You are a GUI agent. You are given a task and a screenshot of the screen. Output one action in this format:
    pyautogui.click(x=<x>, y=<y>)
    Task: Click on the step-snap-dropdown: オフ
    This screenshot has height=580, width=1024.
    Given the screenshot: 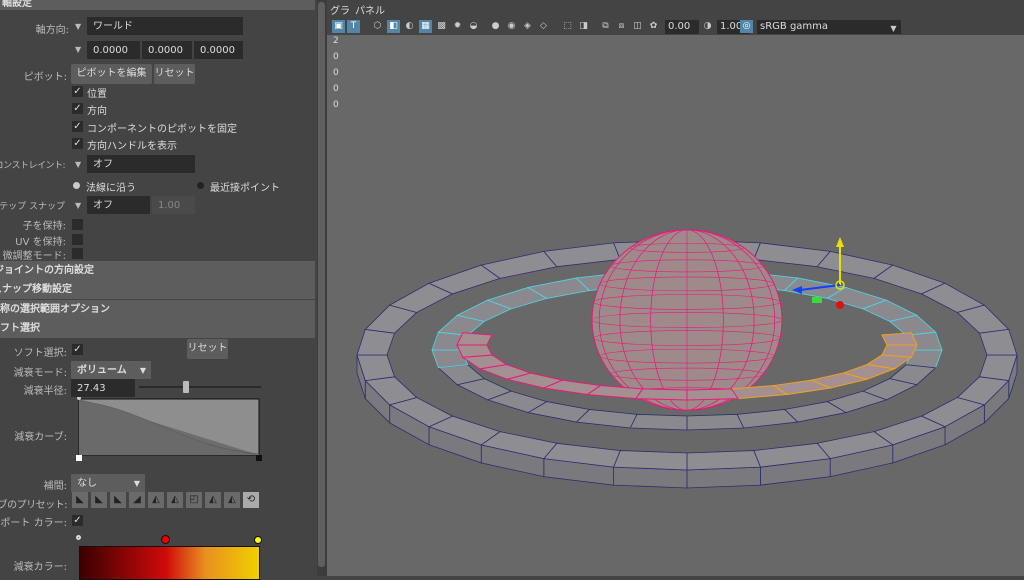 What is the action you would take?
    pyautogui.click(x=118, y=205)
    